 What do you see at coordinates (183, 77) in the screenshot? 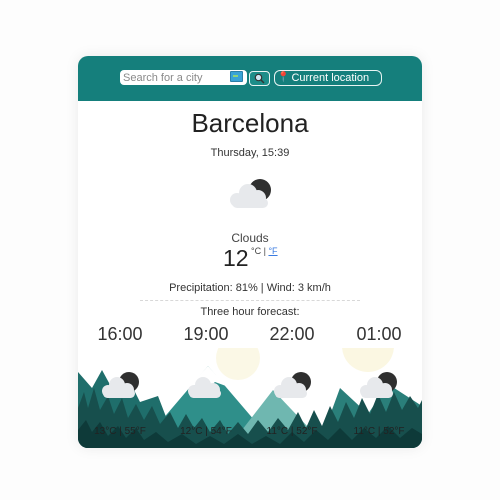
I see `city-search-input` at bounding box center [183, 77].